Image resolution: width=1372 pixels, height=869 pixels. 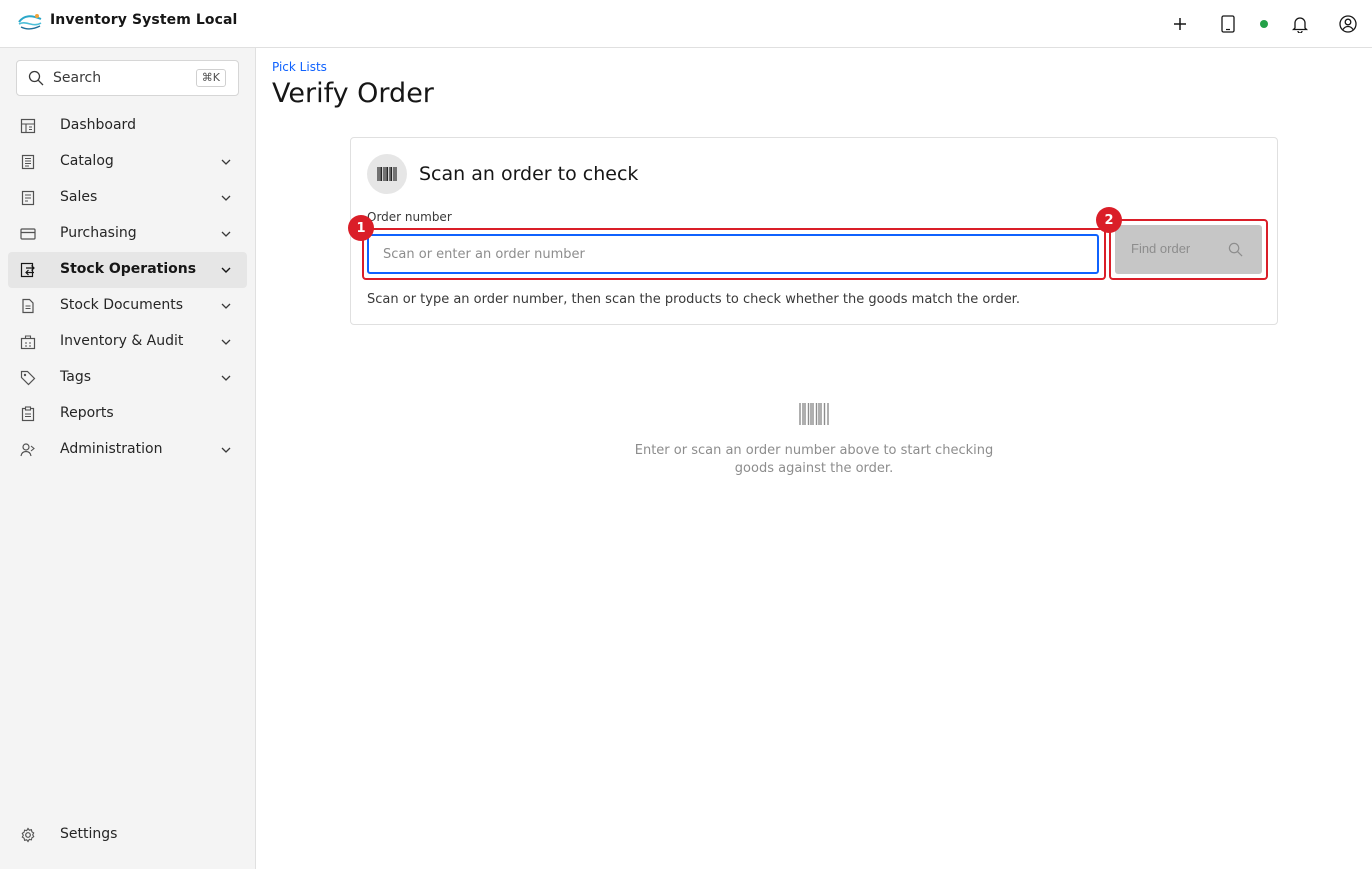 I want to click on notifications-button, so click(x=1300, y=24).